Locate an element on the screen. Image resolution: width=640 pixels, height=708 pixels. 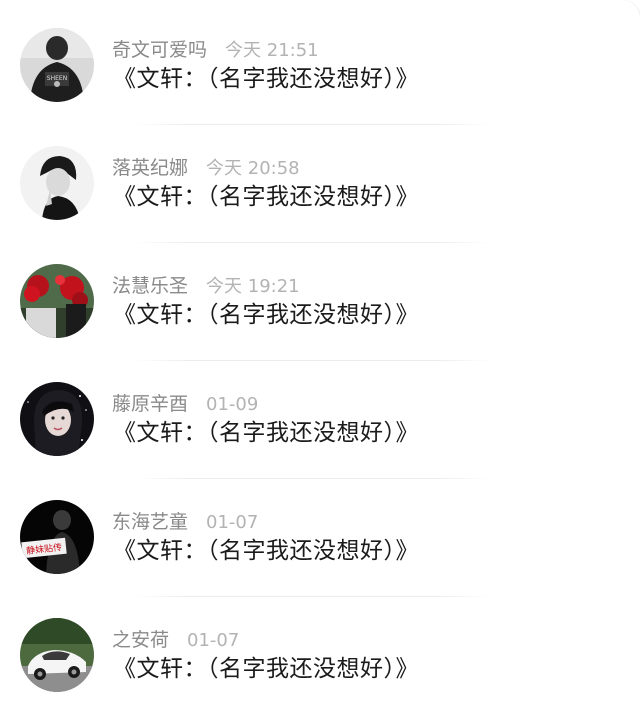
comment-meta: 藤原辛酉 01-09 is located at coordinates (185, 404).